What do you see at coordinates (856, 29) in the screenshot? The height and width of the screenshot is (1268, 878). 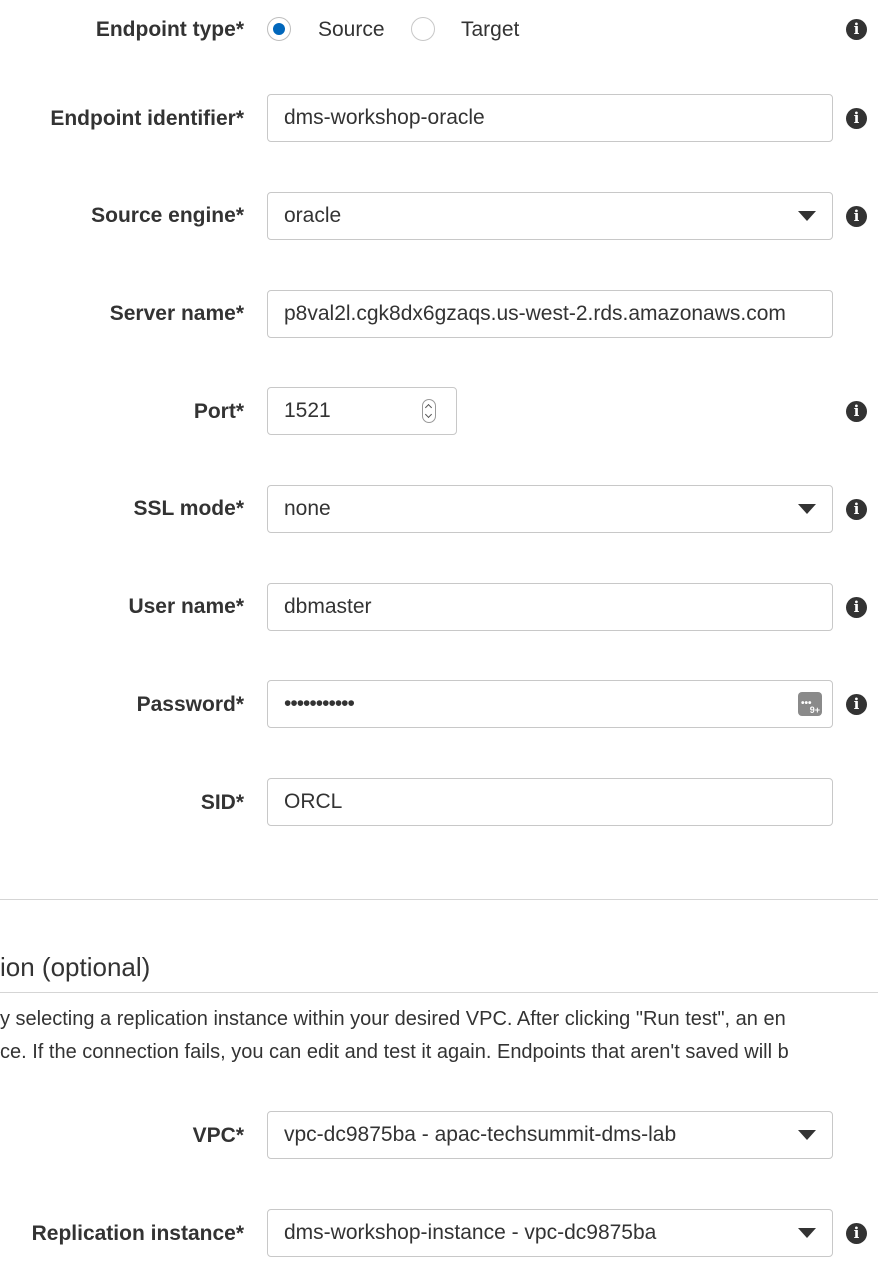 I see `endpoint-type-info-icon: i` at bounding box center [856, 29].